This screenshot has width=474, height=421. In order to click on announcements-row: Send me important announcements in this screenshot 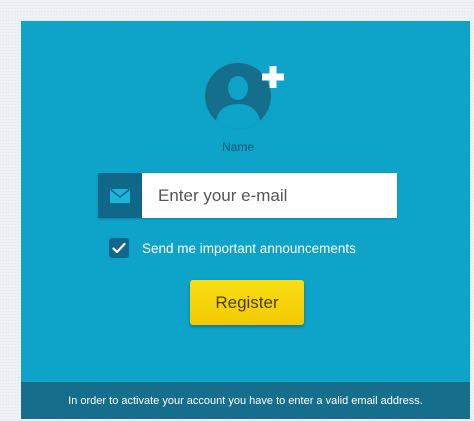, I will do `click(232, 248)`.